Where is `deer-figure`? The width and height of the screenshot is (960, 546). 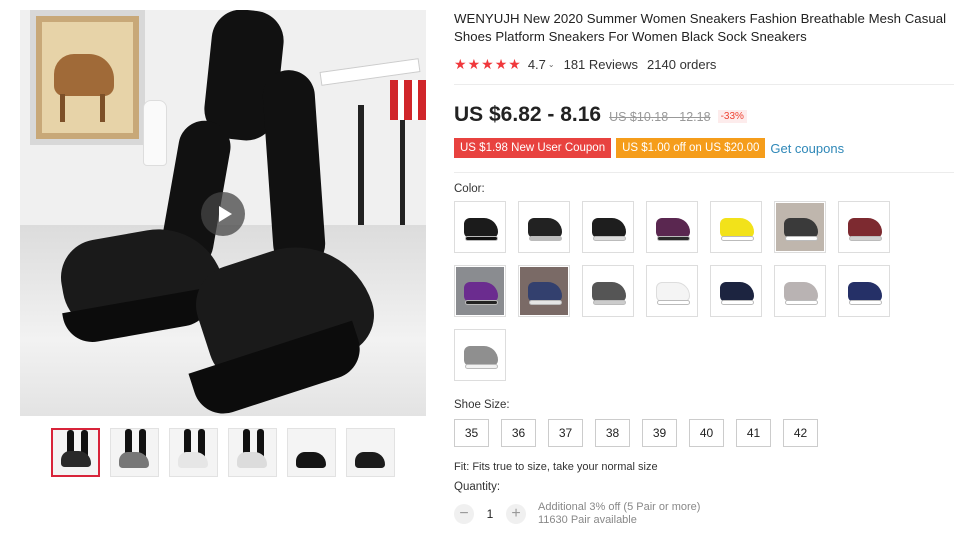 deer-figure is located at coordinates (84, 75).